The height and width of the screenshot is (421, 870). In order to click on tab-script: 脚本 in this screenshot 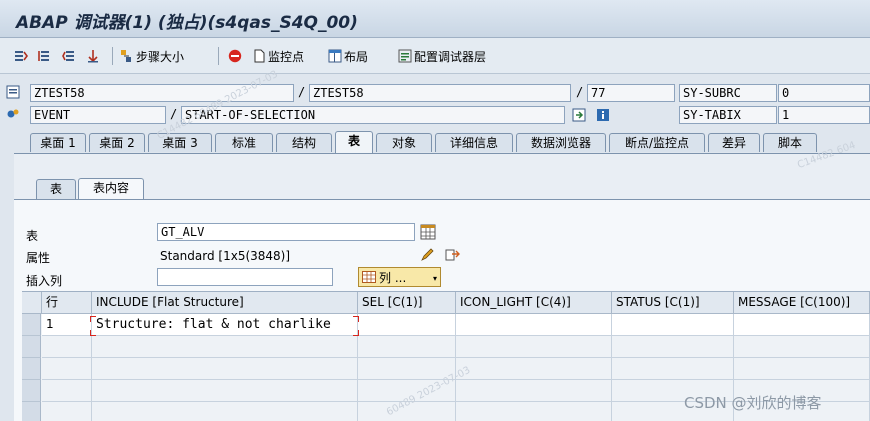, I will do `click(790, 142)`.